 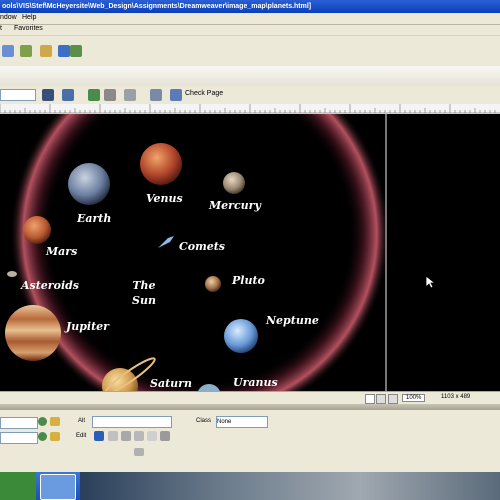 I want to click on mars-planet, so click(x=37, y=230).